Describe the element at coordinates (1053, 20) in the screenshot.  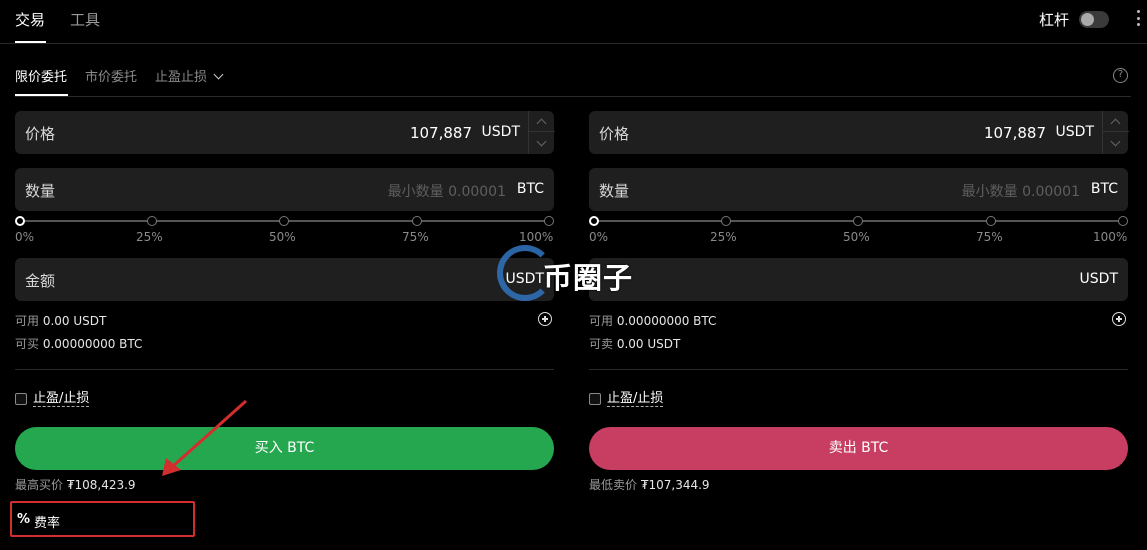
I see `leverage-label: 杠杆` at that location.